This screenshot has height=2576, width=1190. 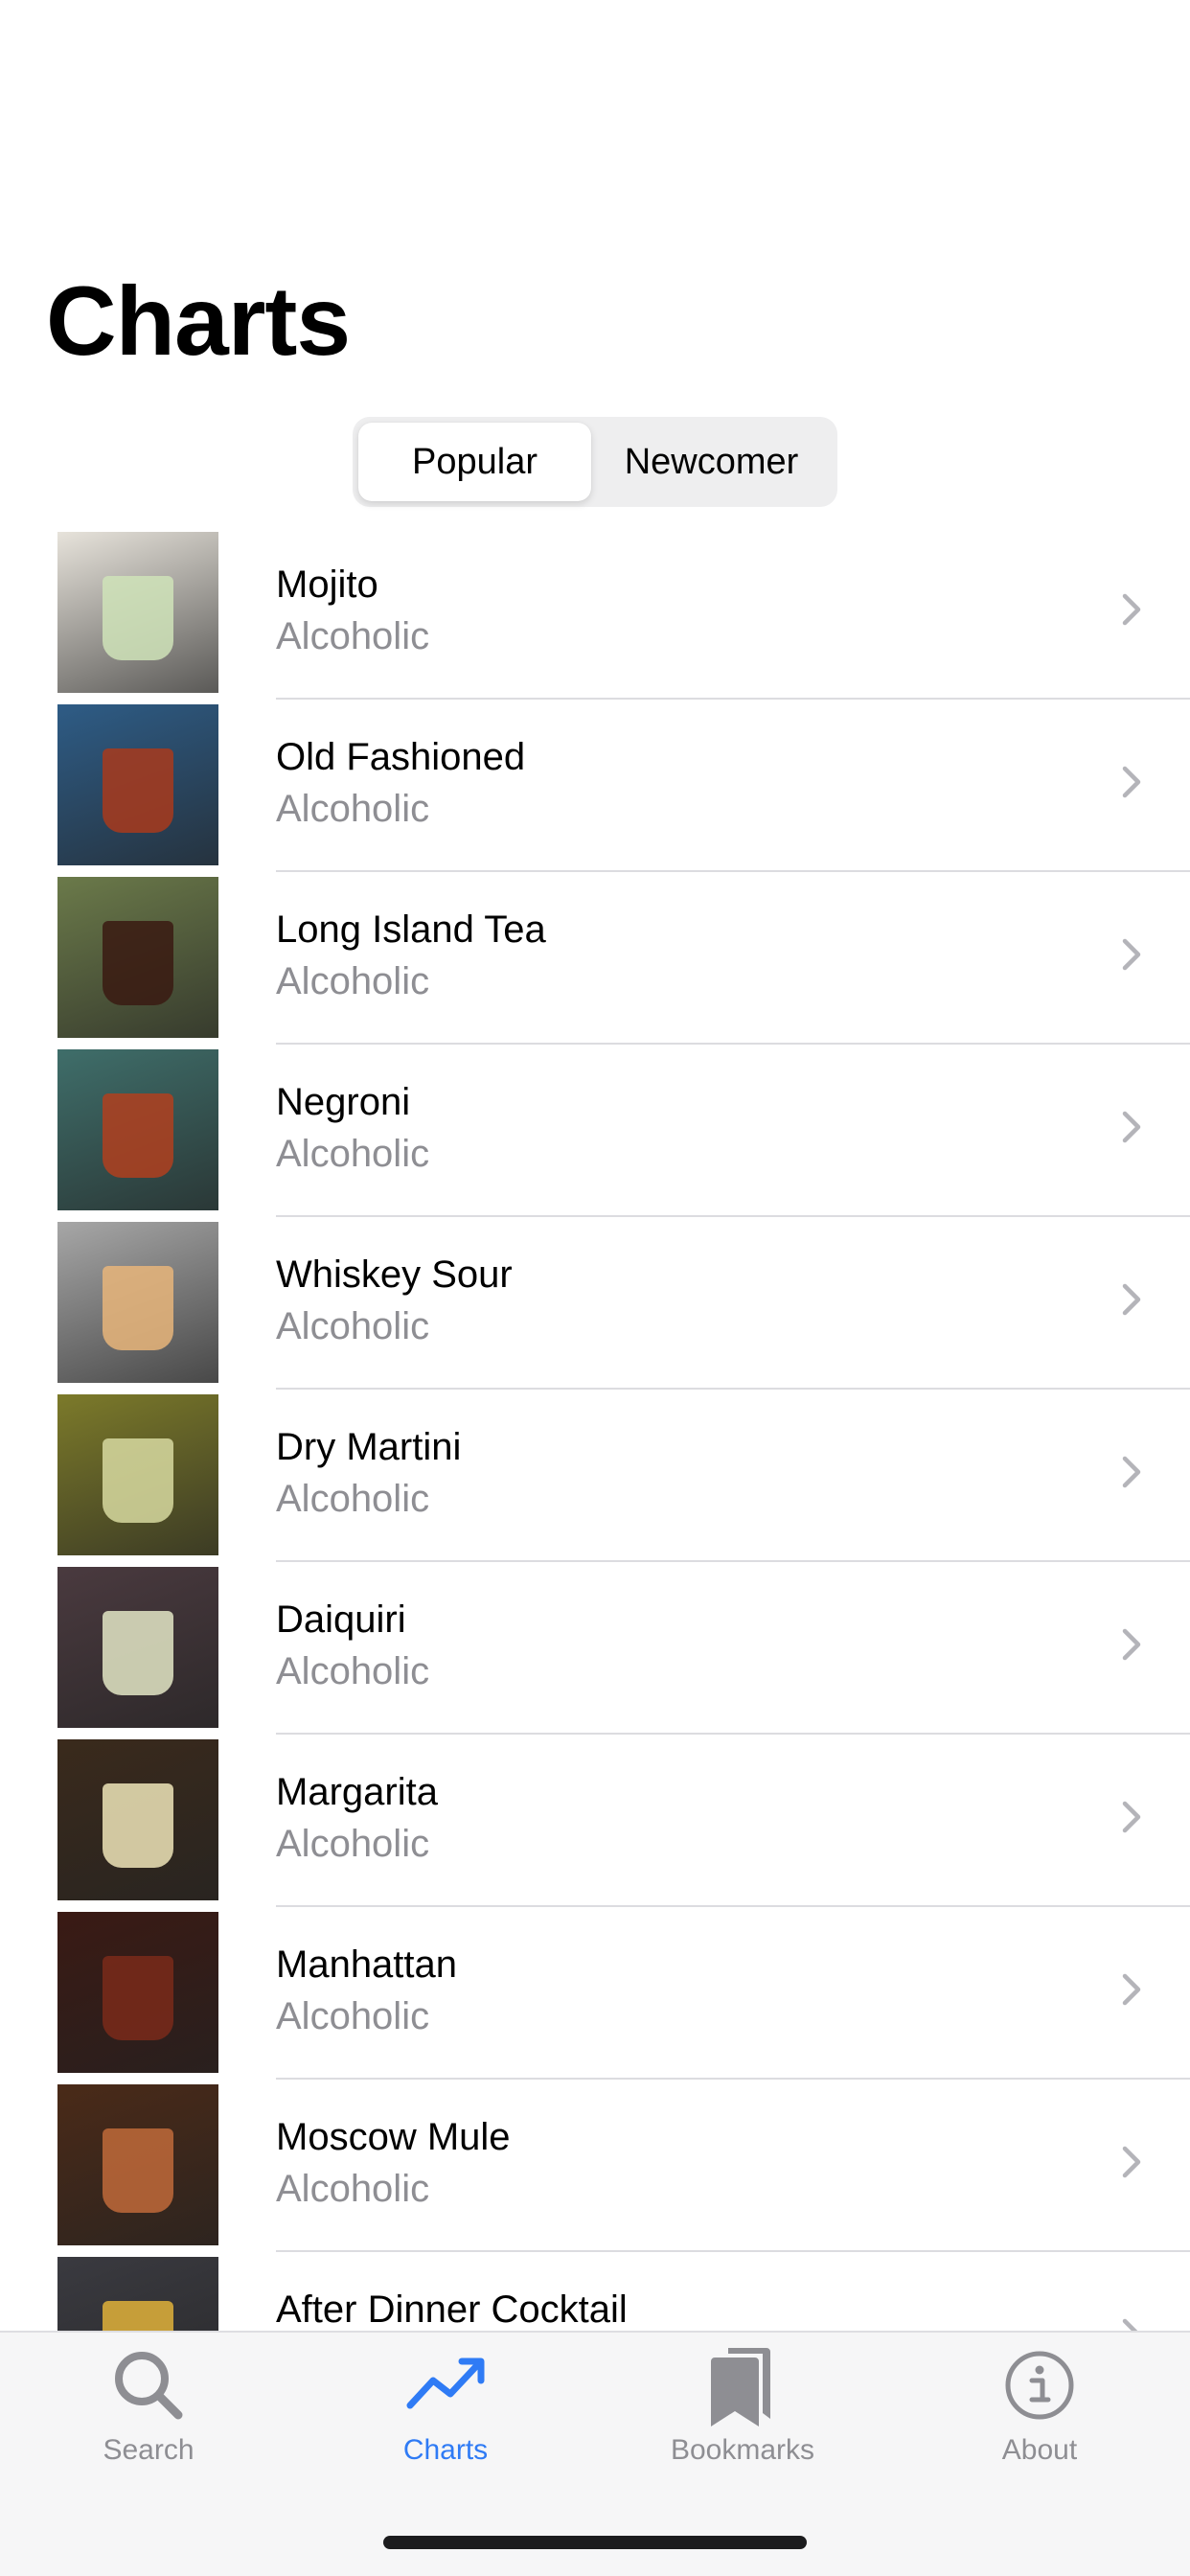 I want to click on drink-row: Dry Martini Alcoholic, so click(x=595, y=1476).